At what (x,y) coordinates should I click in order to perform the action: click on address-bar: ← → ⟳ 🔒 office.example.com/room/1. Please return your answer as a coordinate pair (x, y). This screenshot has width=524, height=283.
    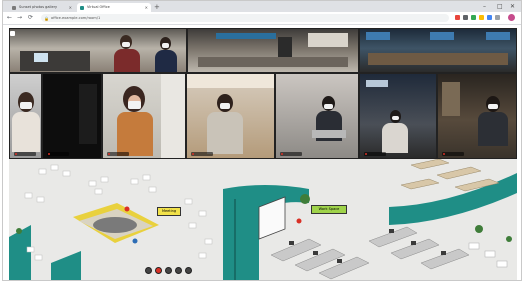
    Looking at the image, I should click on (262, 18).